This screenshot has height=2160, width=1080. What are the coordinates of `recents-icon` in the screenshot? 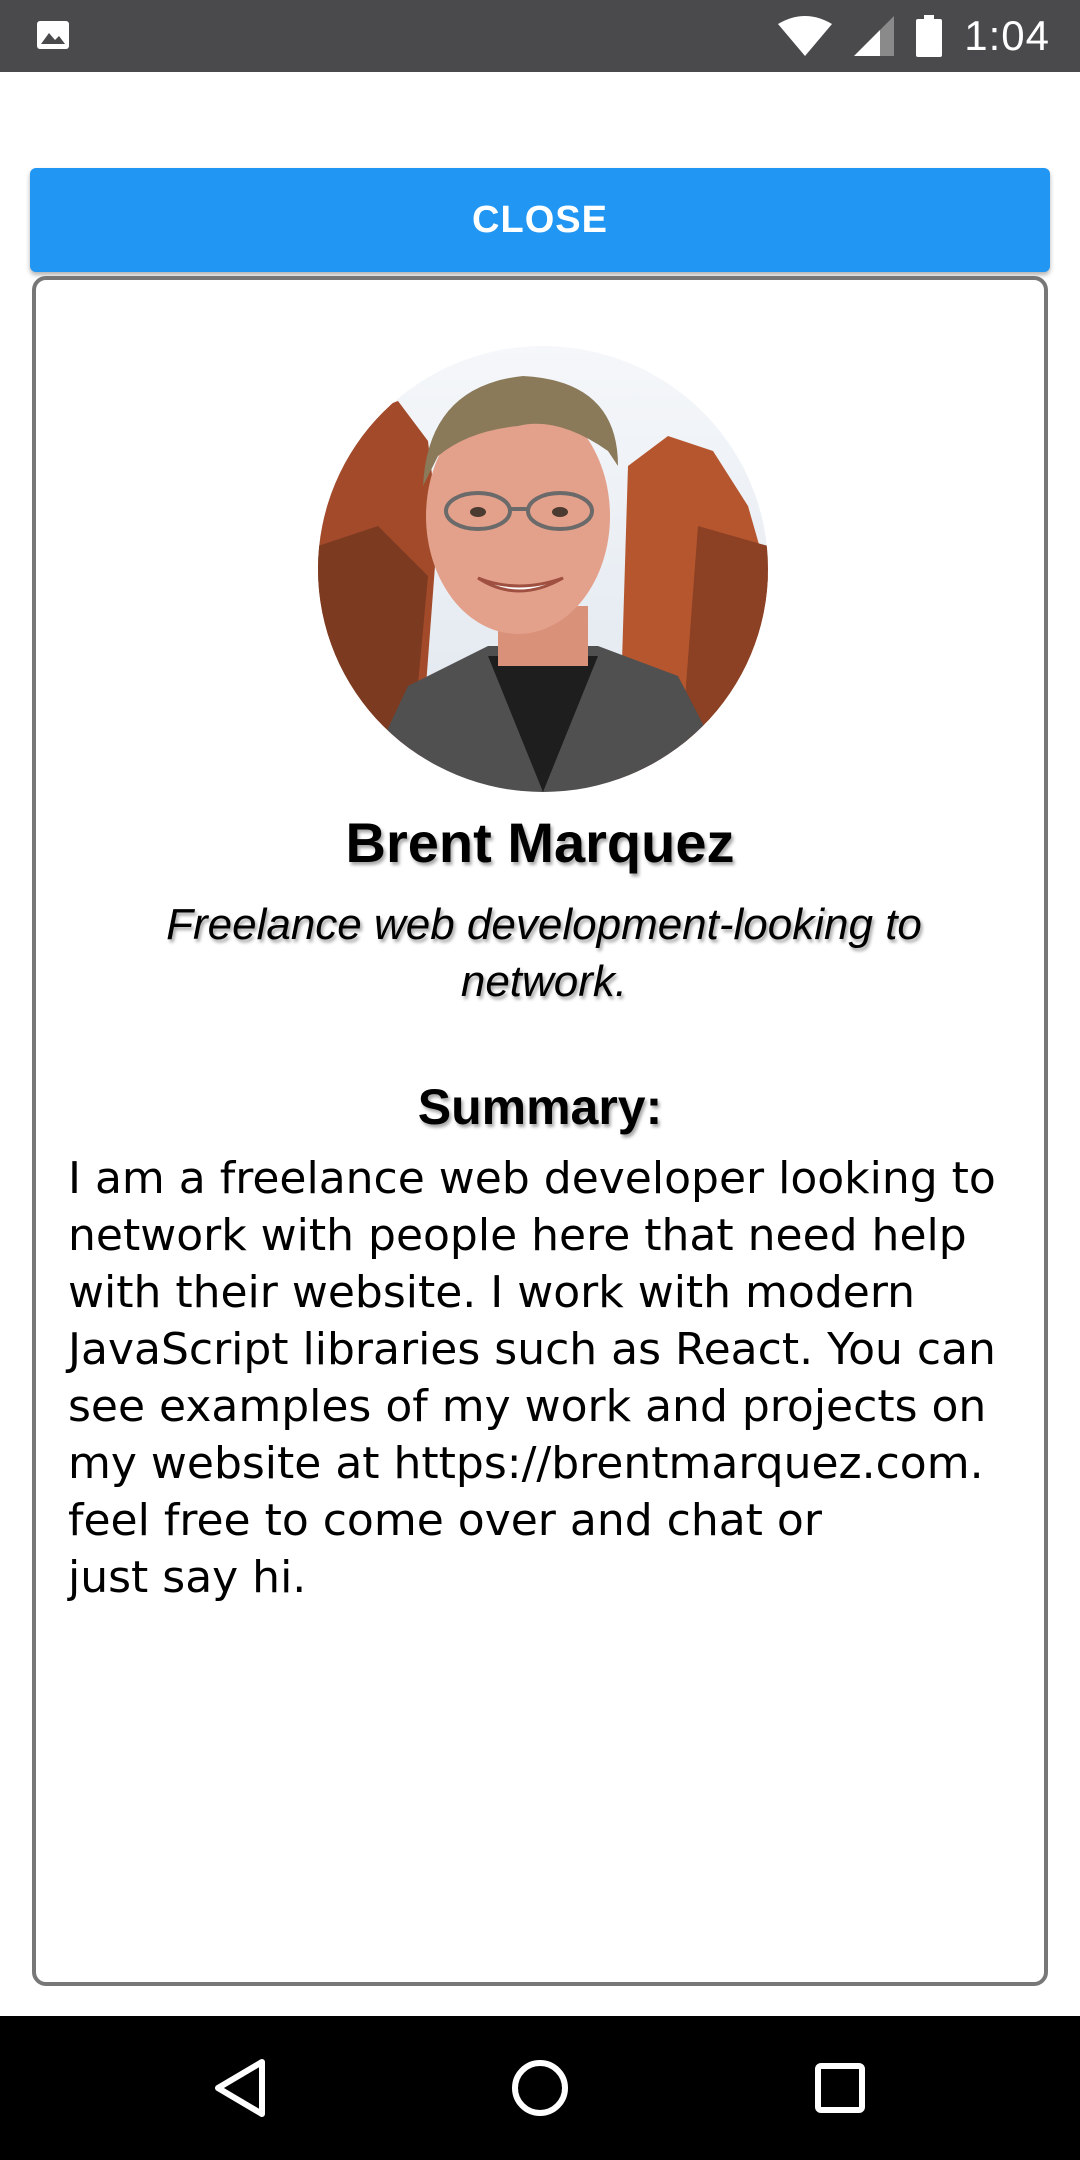 It's located at (840, 2088).